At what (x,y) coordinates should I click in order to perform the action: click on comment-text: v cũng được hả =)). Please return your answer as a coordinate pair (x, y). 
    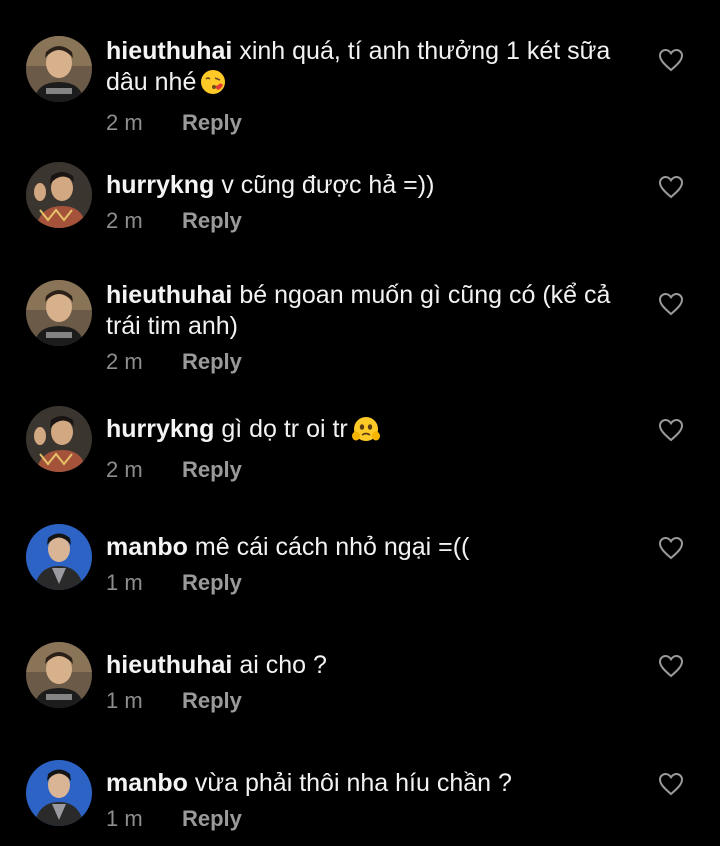
    Looking at the image, I should click on (328, 185).